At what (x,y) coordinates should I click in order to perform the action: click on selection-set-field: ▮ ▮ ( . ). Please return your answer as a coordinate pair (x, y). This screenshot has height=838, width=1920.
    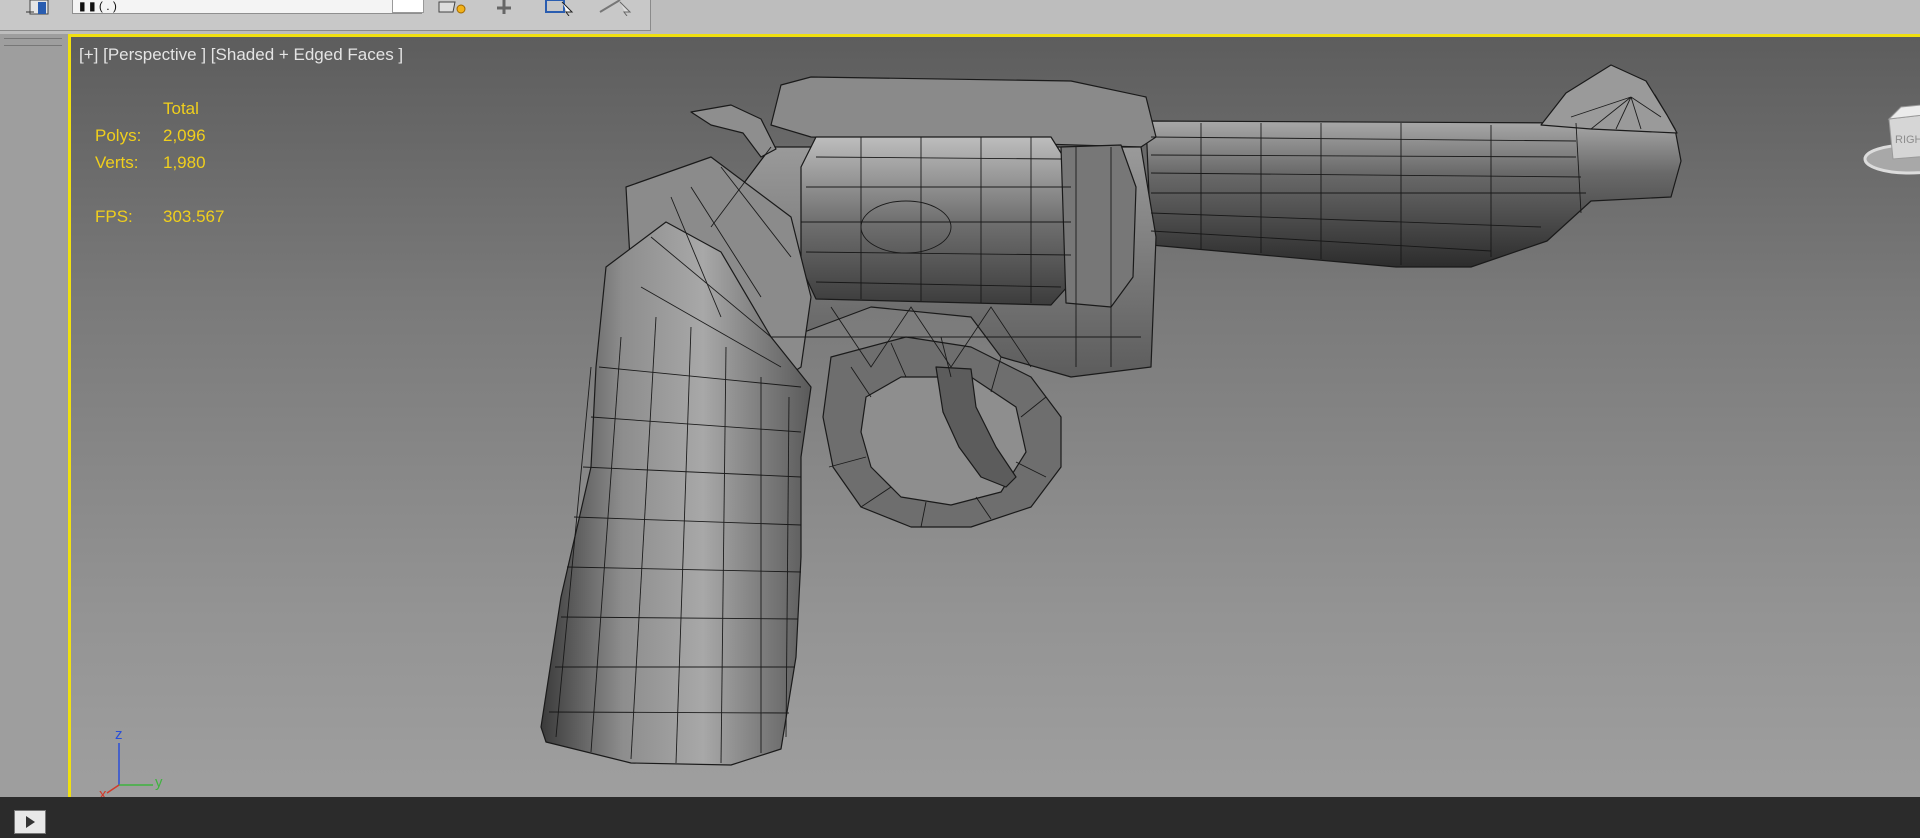
    Looking at the image, I should click on (247, 7).